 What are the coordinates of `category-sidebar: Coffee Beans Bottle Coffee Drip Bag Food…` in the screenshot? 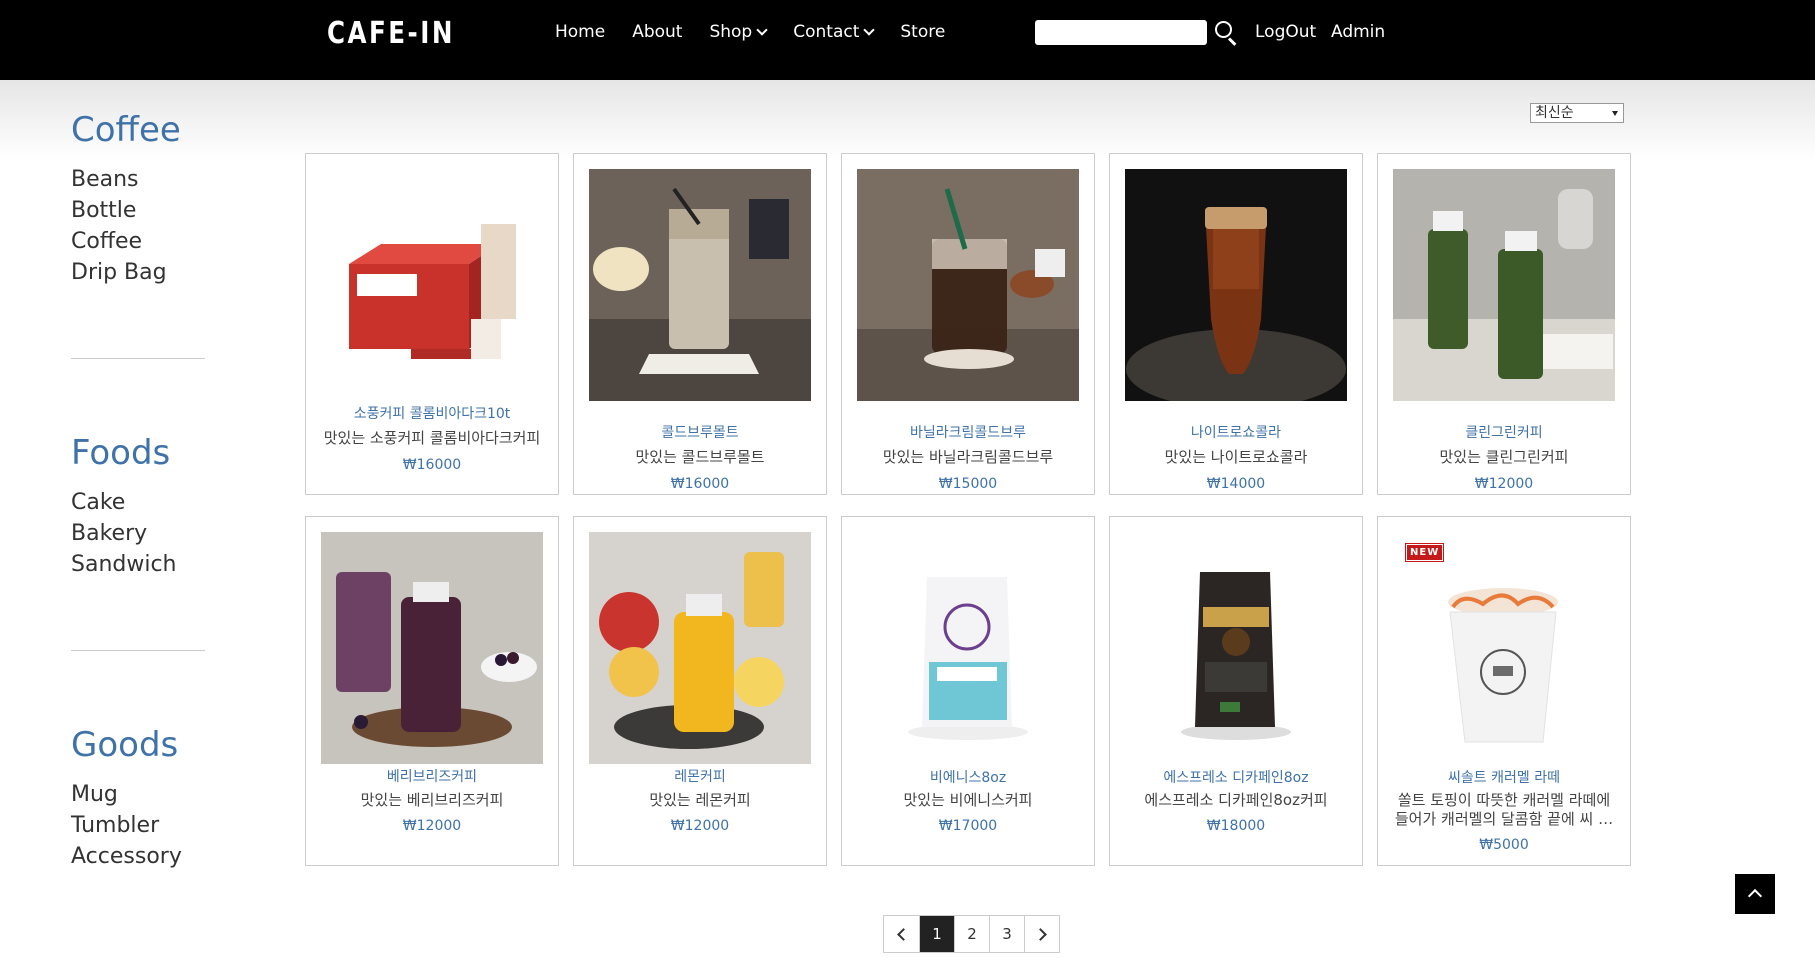 It's located at (141, 491).